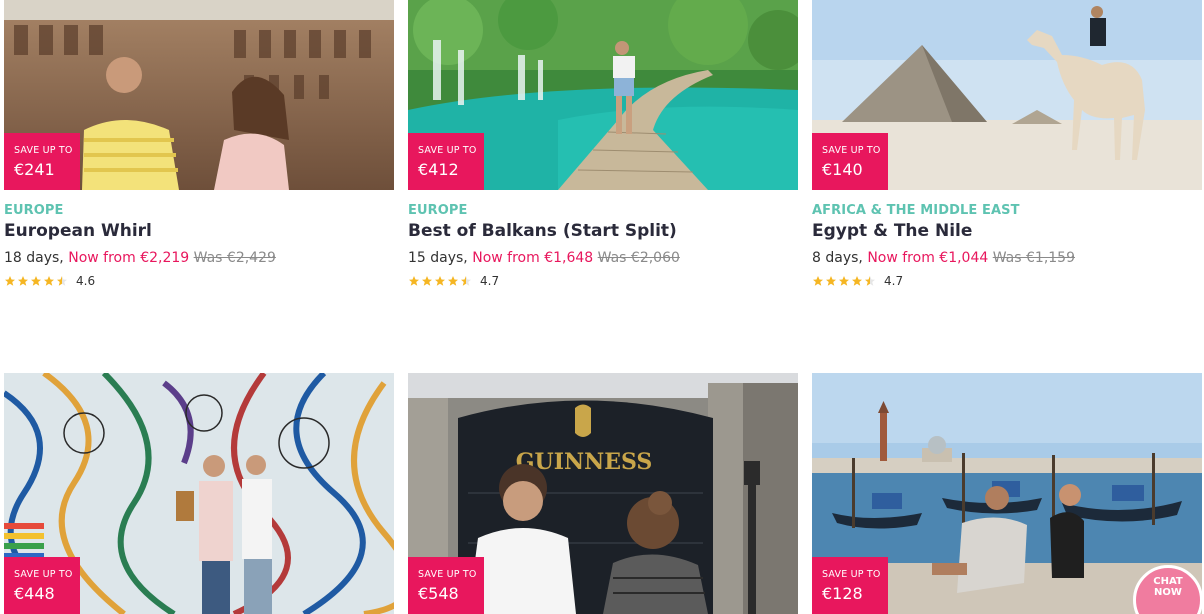  Describe the element at coordinates (533, 258) in the screenshot. I see `now-price: Now from €1,648` at that location.